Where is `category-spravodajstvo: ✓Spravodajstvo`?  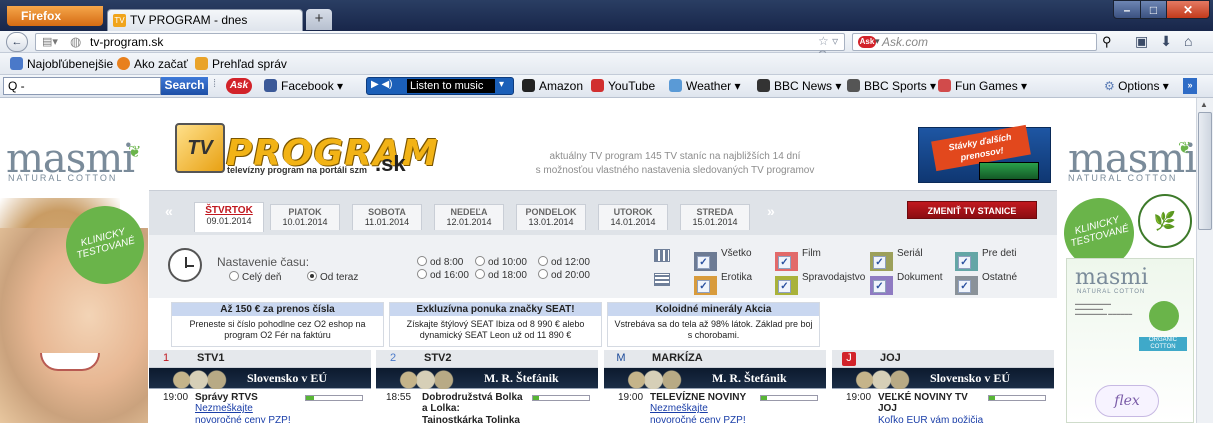 category-spravodajstvo: ✓Spravodajstvo is located at coordinates (820, 283).